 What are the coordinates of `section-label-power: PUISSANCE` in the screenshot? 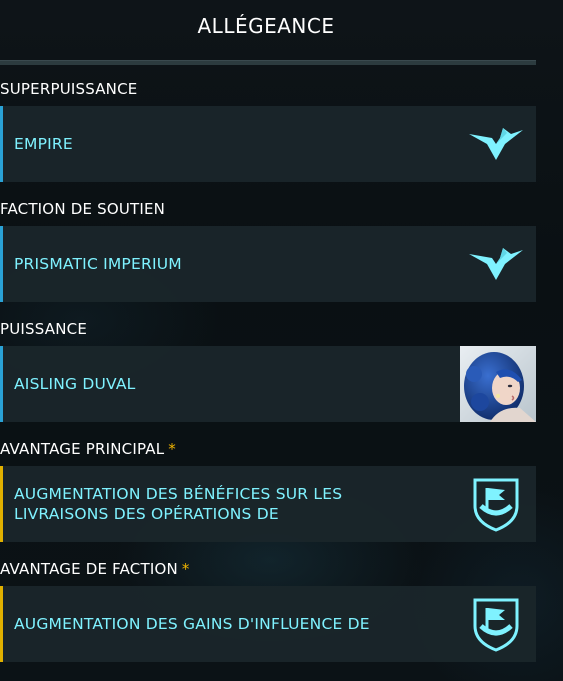 It's located at (43, 329).